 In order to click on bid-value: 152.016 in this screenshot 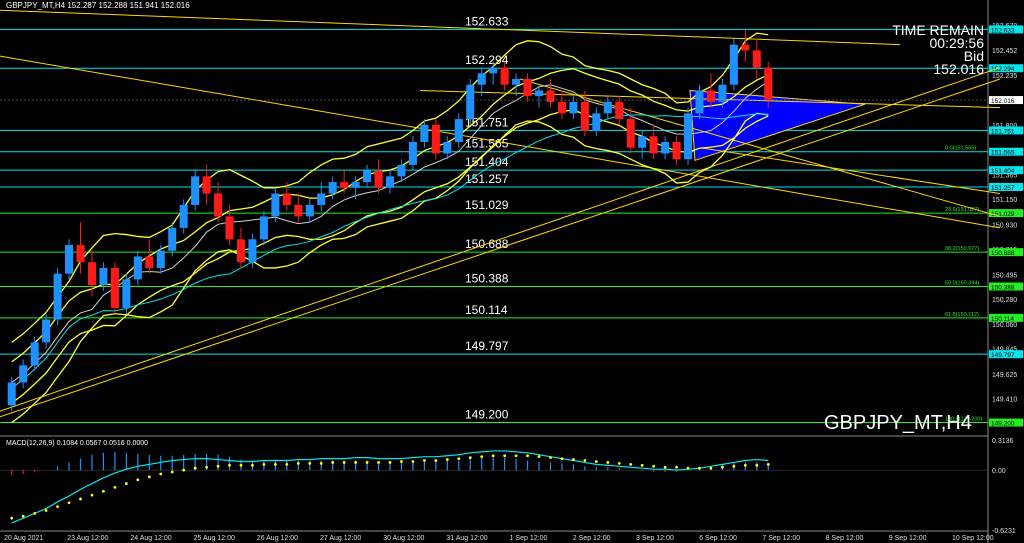, I will do `click(958, 69)`.